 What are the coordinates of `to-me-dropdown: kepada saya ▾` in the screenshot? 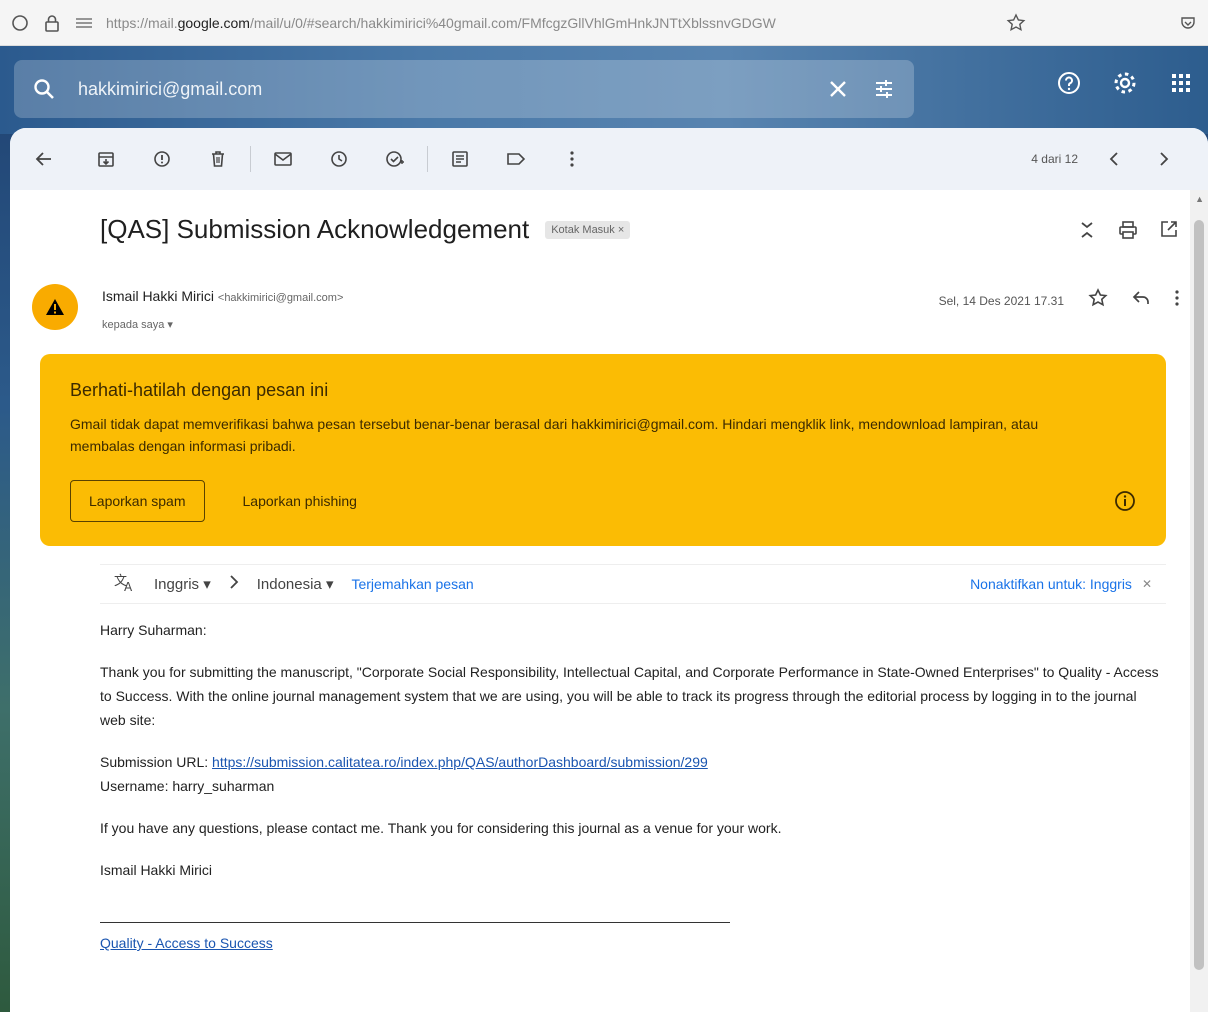 It's located at (137, 324).